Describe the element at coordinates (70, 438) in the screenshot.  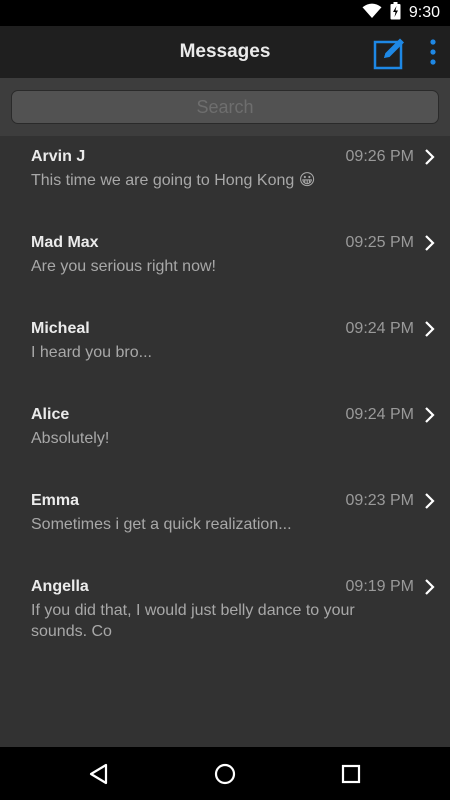
I see `message-preview: Absolutely!` at that location.